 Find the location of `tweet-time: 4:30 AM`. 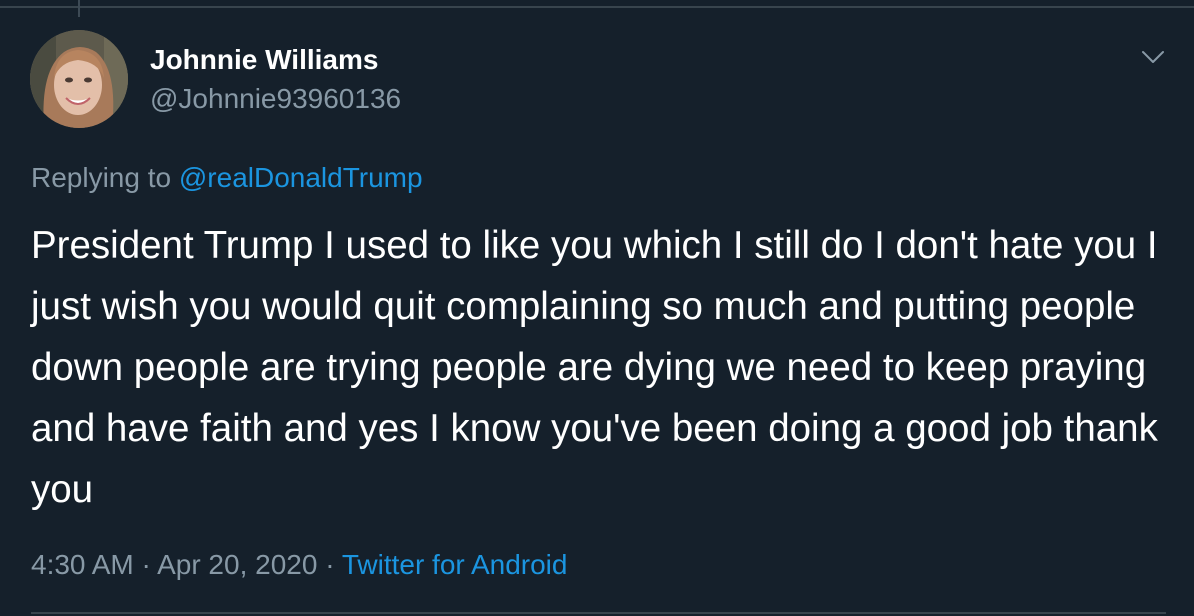

tweet-time: 4:30 AM is located at coordinates (82, 564).